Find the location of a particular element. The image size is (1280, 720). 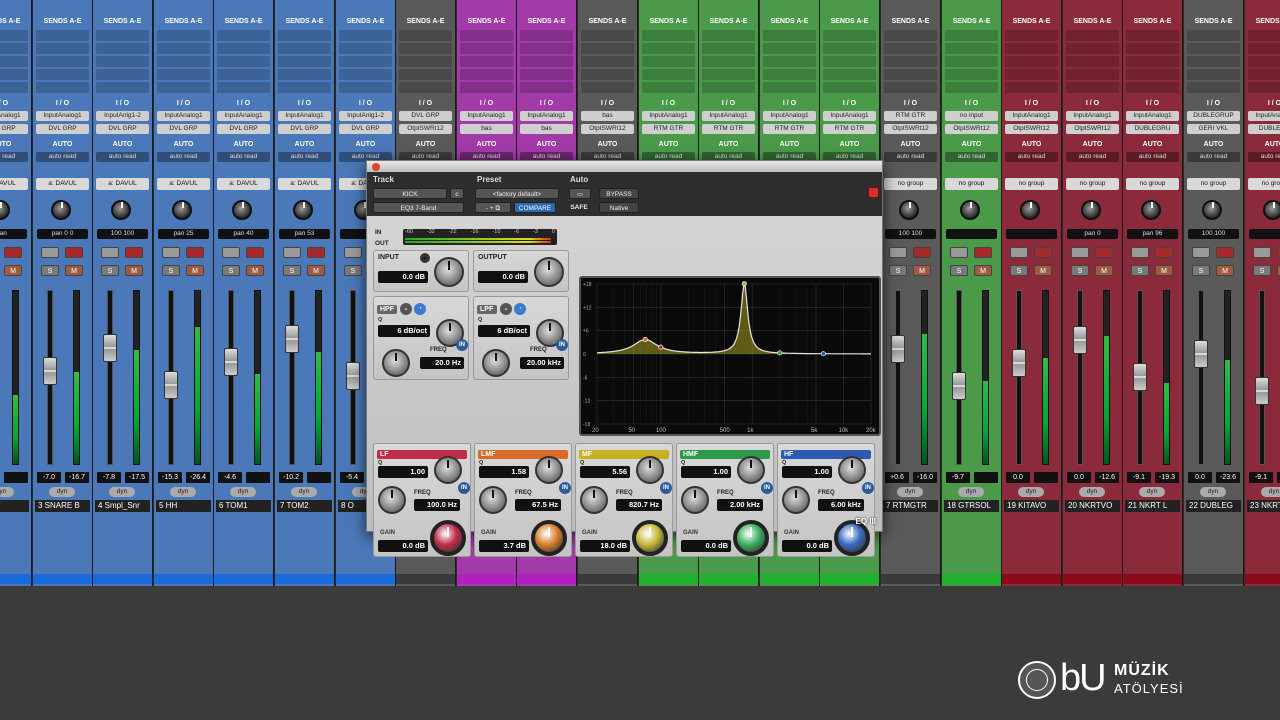

band-in-button: IN is located at coordinates (666, 488).